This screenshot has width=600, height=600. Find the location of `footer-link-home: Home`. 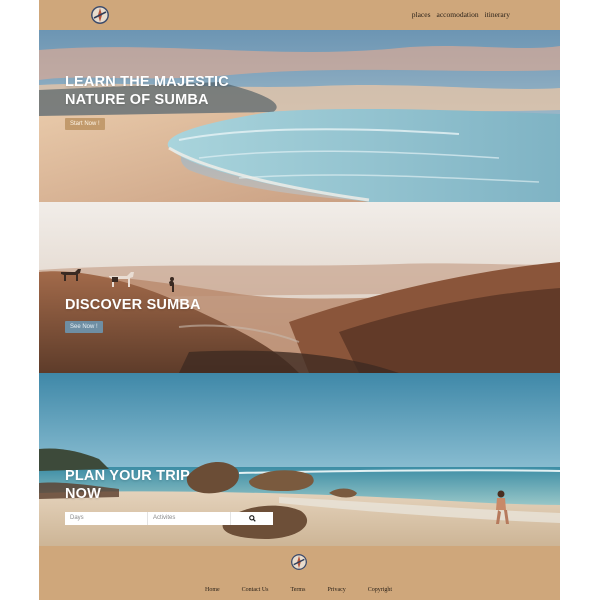

footer-link-home: Home is located at coordinates (212, 590).